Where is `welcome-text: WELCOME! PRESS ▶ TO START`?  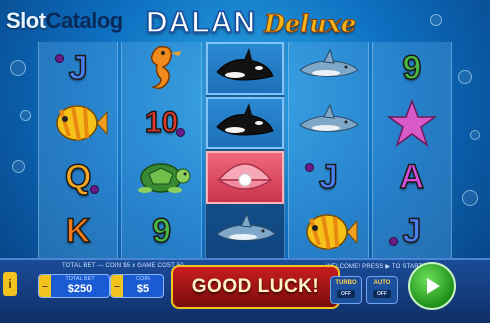 welcome-text: WELCOME! PRESS ▶ TO START is located at coordinates (374, 267).